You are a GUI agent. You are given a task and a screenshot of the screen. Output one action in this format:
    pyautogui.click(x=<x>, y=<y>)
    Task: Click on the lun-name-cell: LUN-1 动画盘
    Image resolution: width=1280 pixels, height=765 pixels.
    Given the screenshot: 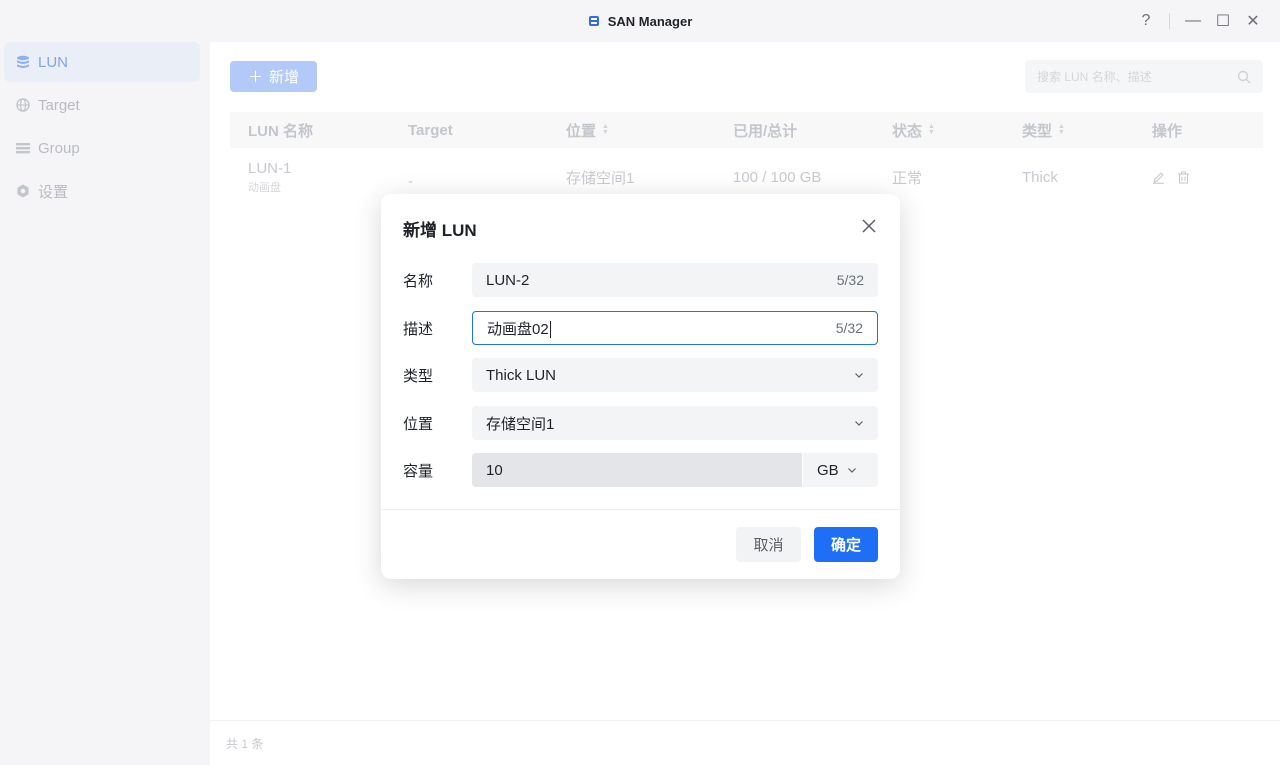 What is the action you would take?
    pyautogui.click(x=269, y=177)
    